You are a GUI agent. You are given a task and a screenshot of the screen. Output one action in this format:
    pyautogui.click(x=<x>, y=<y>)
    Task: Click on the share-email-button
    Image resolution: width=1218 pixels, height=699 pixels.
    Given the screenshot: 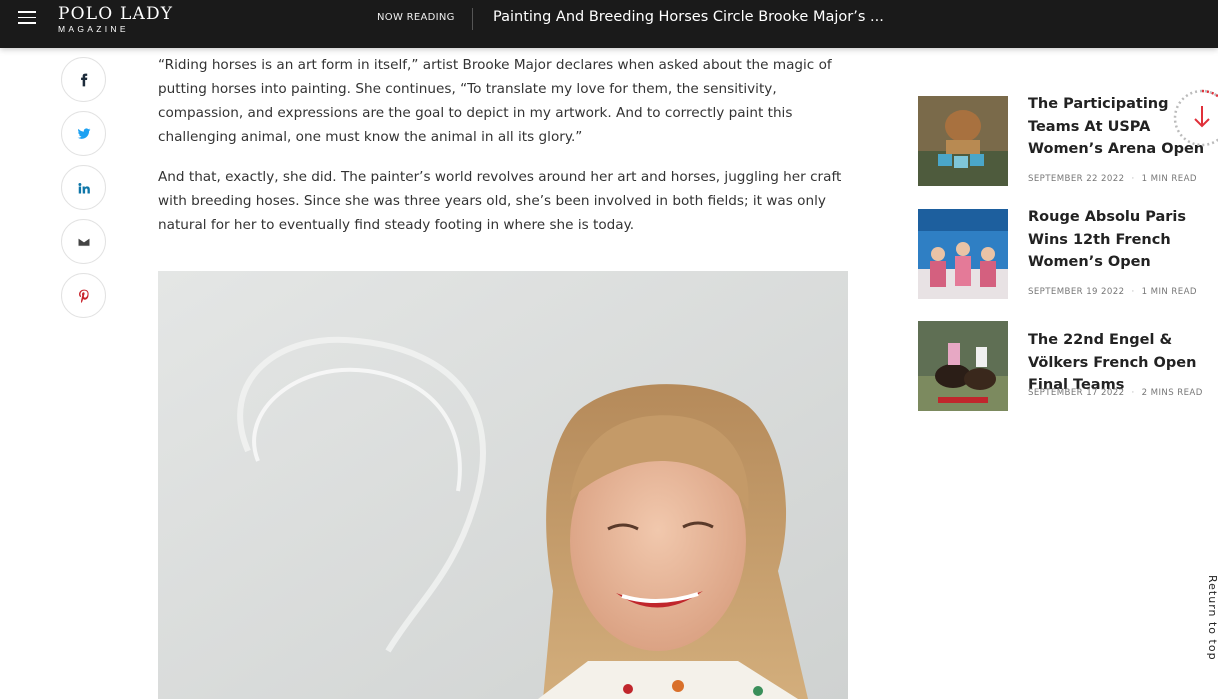 What is the action you would take?
    pyautogui.click(x=83, y=241)
    